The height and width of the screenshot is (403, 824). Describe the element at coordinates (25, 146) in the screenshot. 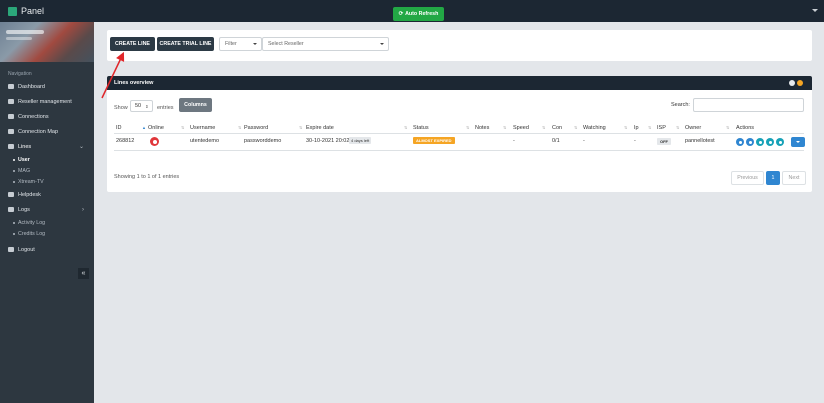

I see `sidebar-item-label: Lines` at that location.